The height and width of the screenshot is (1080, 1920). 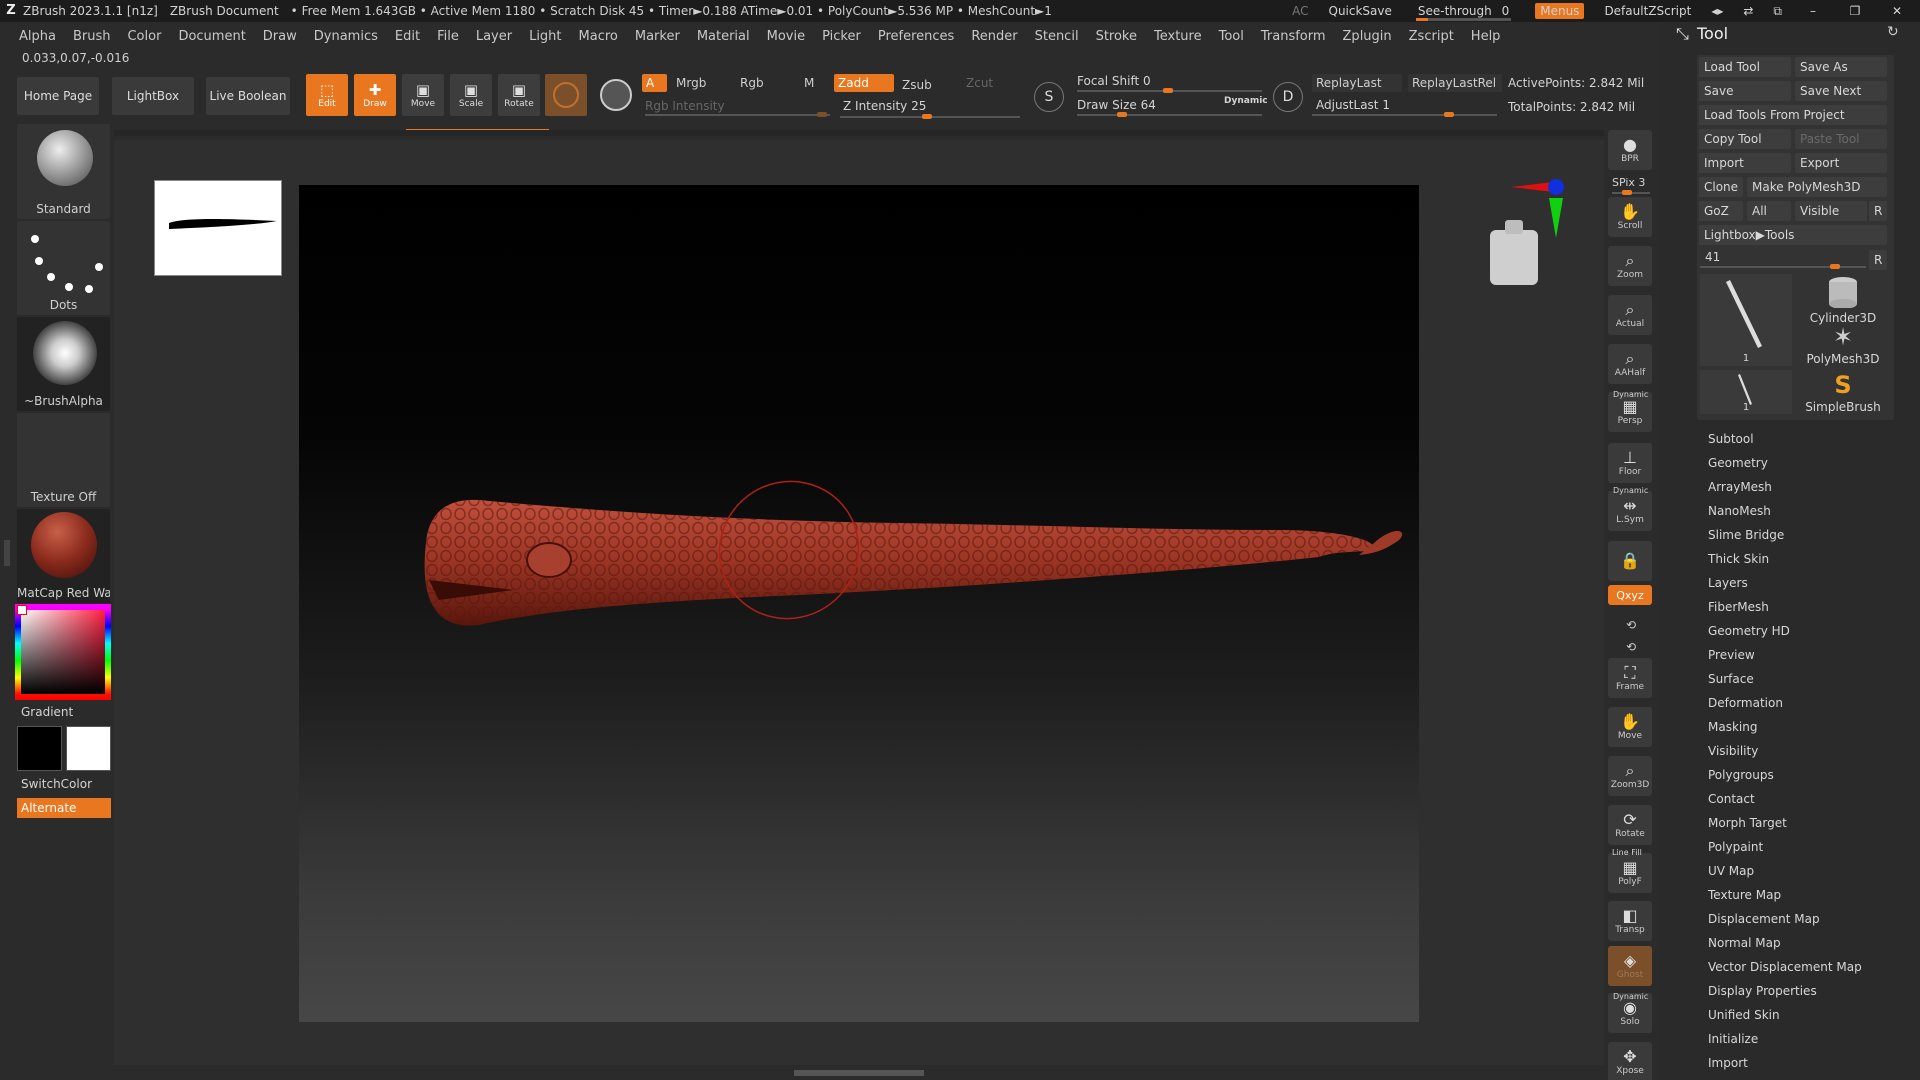 I want to click on menu-macro: Macro, so click(x=598, y=36).